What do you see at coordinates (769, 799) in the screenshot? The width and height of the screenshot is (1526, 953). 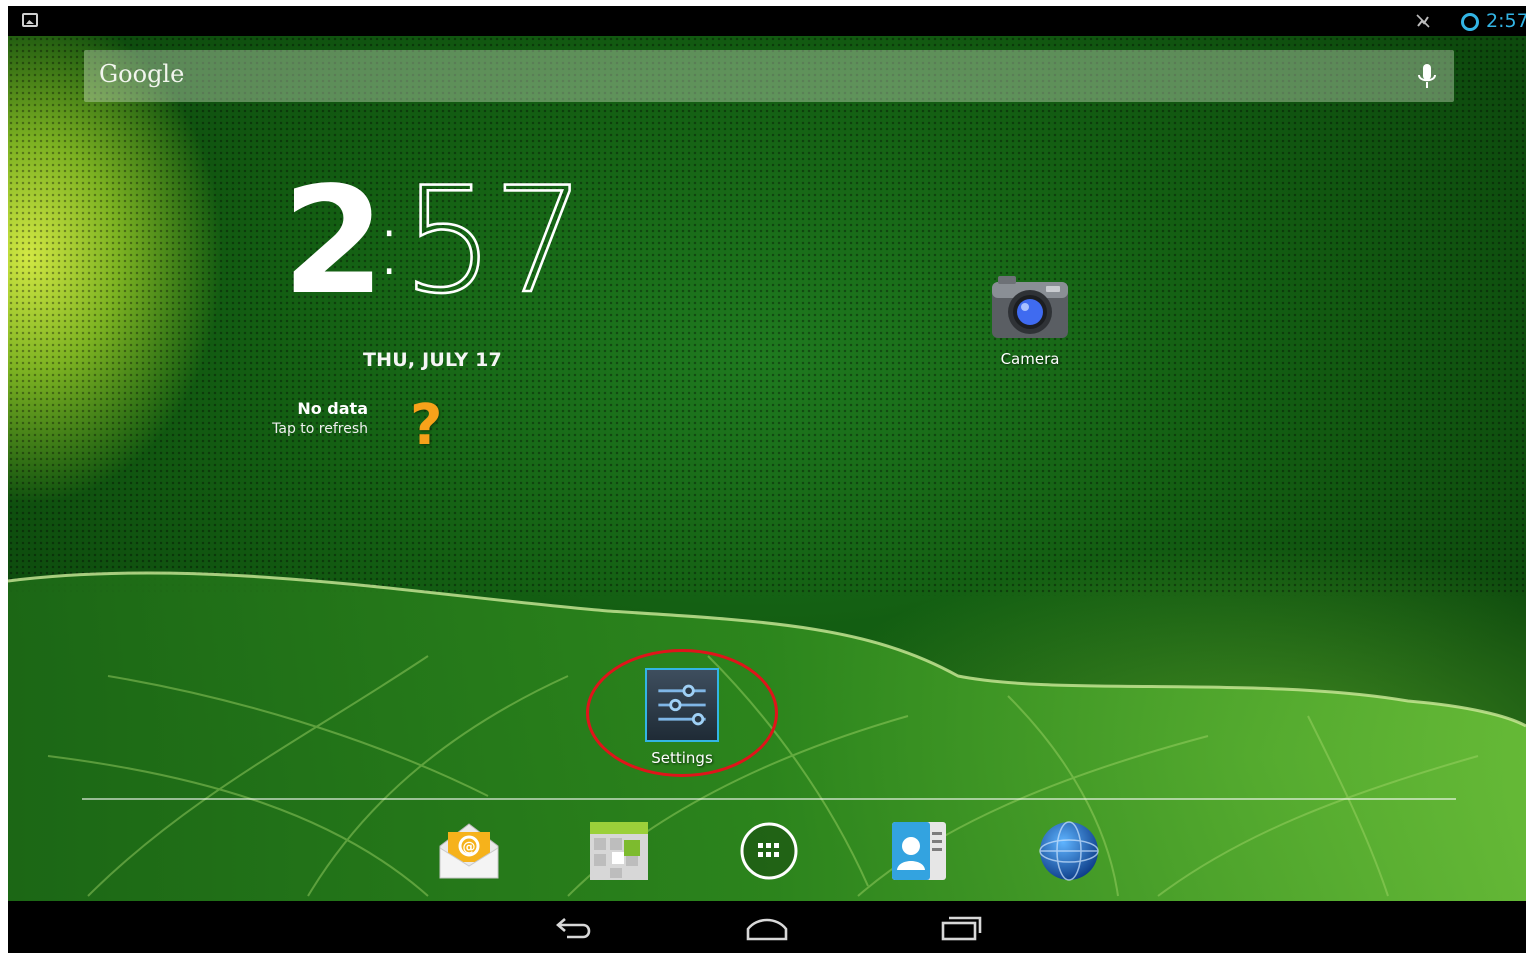 I see `dock-divider` at bounding box center [769, 799].